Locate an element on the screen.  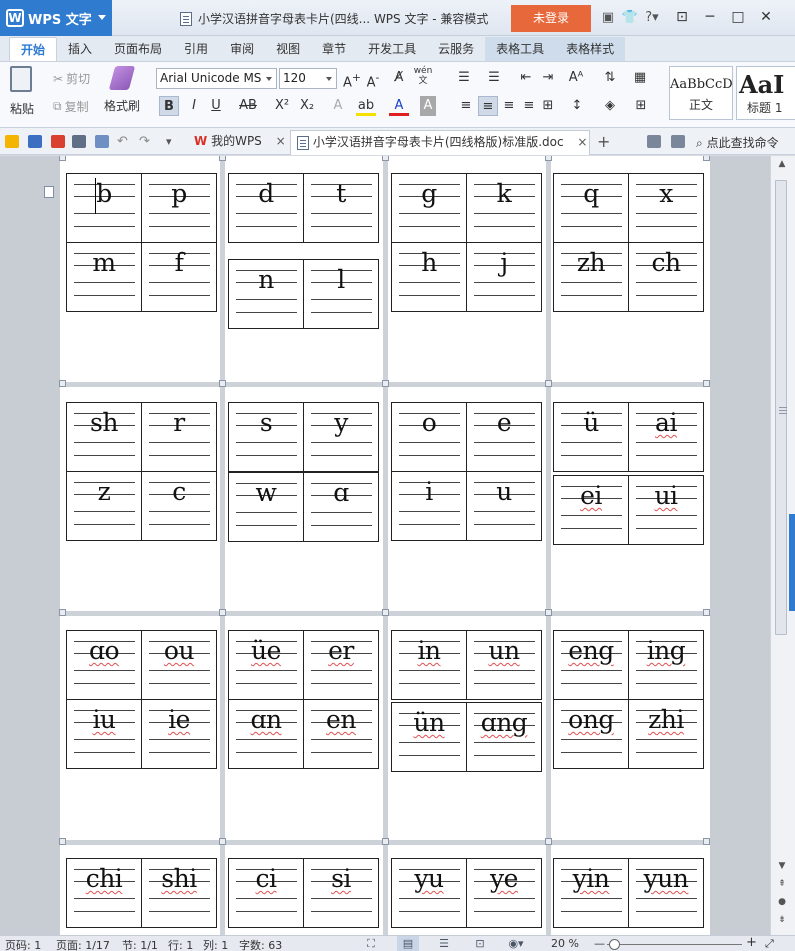
cut-button: ✂ 剪切 is located at coordinates (71, 78).